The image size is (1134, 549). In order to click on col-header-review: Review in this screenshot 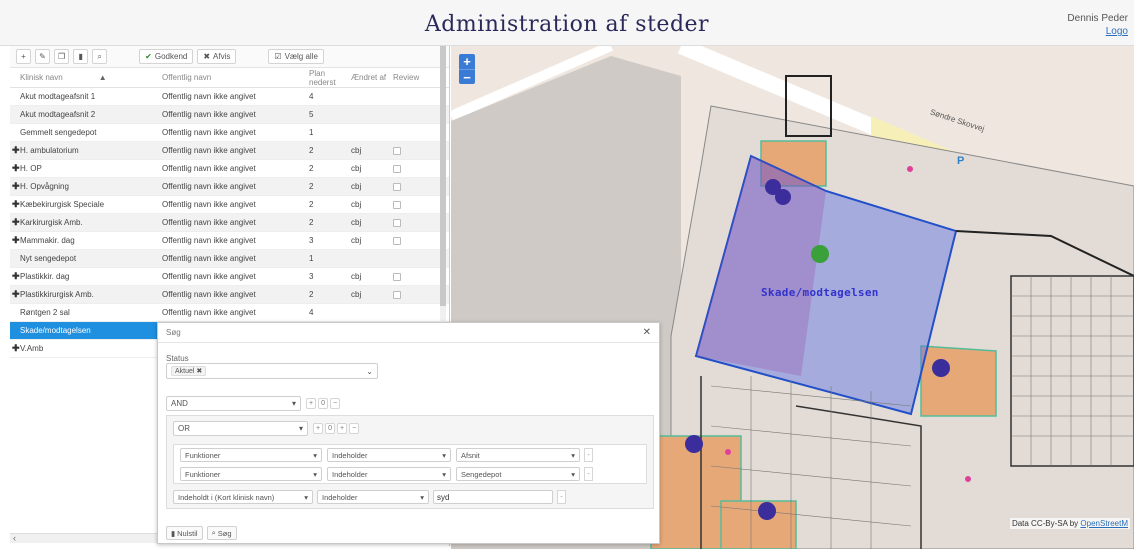, I will do `click(409, 77)`.